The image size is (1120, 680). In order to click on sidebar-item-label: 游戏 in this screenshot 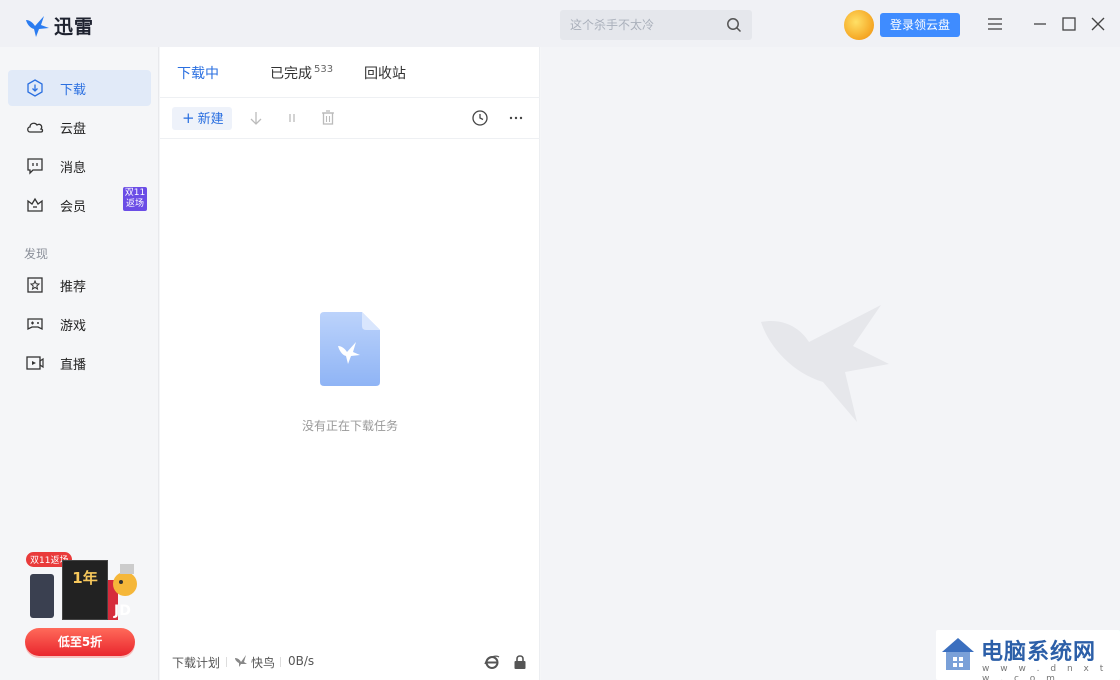, I will do `click(73, 326)`.